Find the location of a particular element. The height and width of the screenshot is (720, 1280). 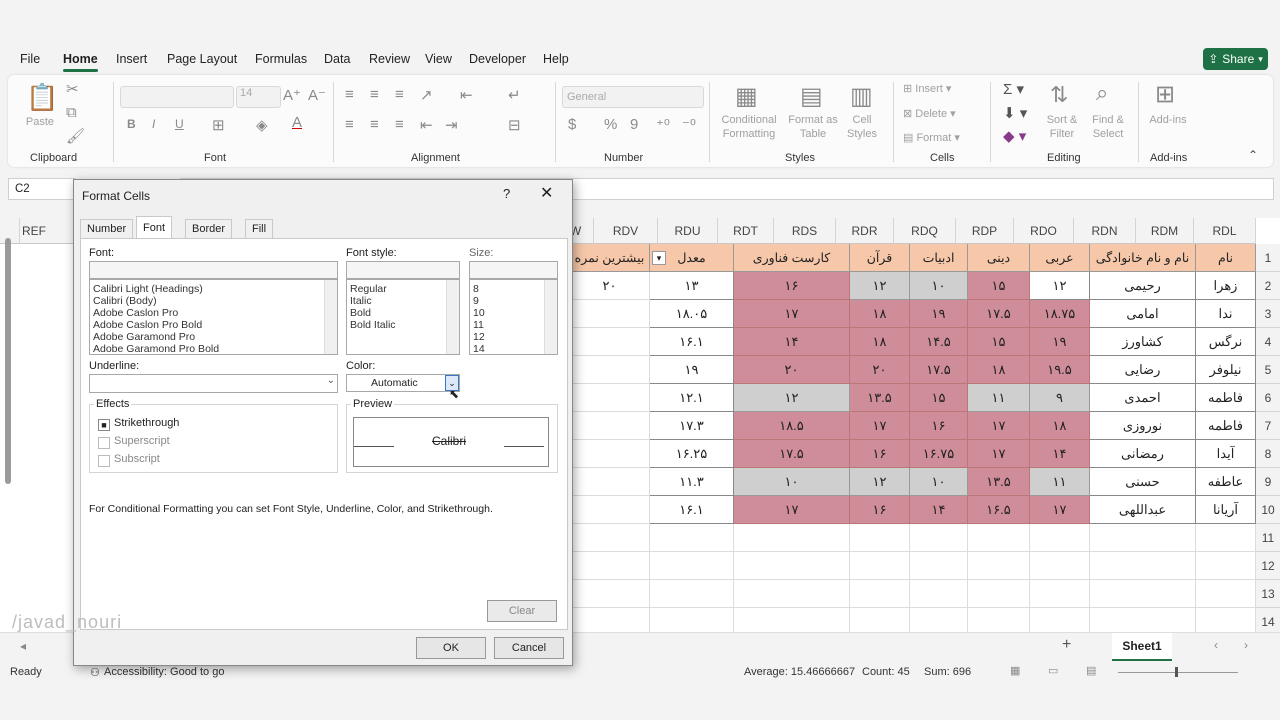

column-header: RDS is located at coordinates (805, 231).